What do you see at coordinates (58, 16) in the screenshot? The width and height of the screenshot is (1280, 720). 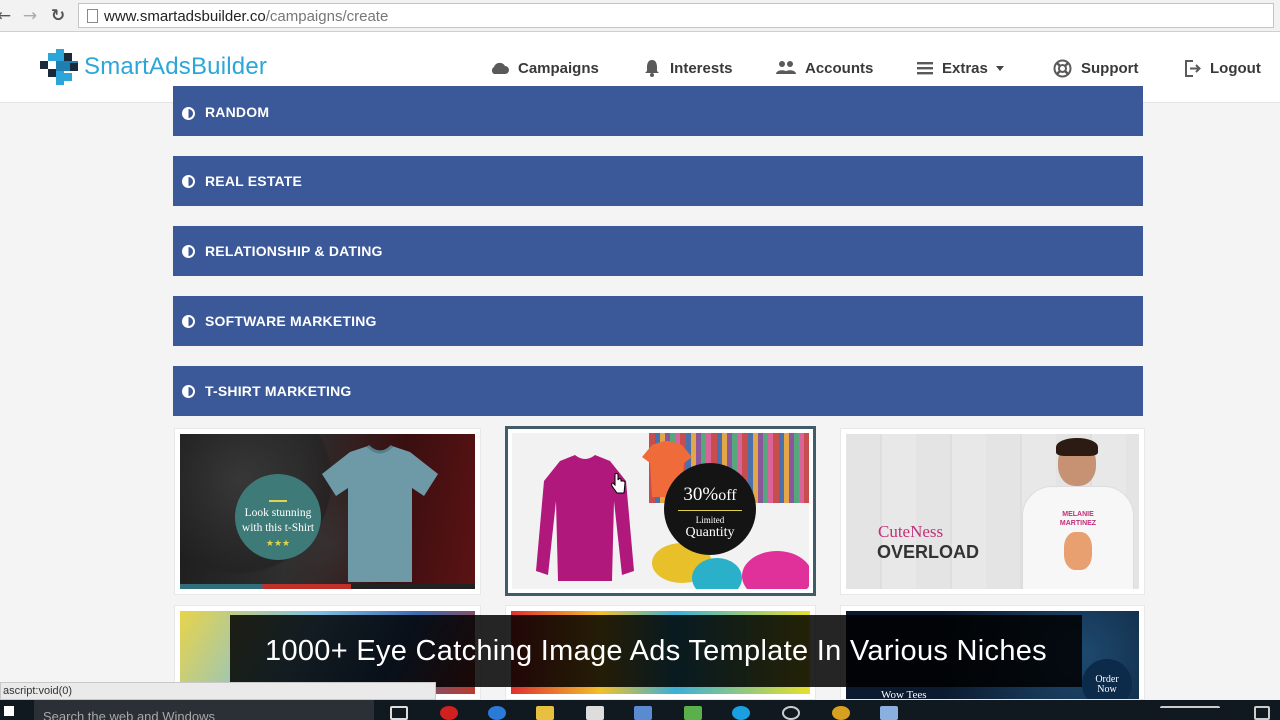 I see `reload-icon: ↻` at bounding box center [58, 16].